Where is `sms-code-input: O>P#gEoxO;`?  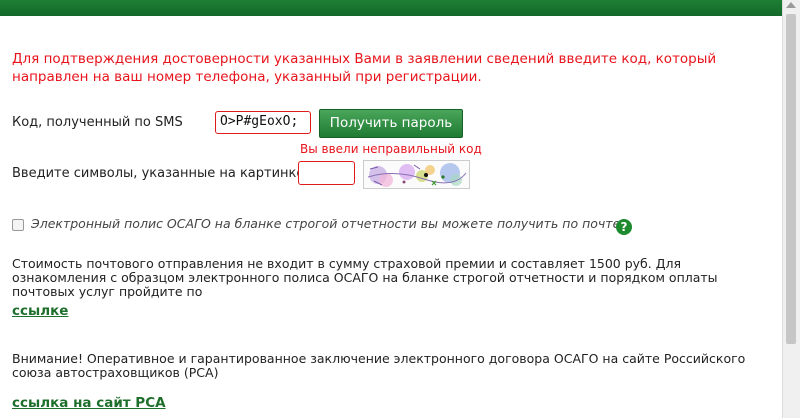 sms-code-input: O>P#gEoxO; is located at coordinates (263, 122).